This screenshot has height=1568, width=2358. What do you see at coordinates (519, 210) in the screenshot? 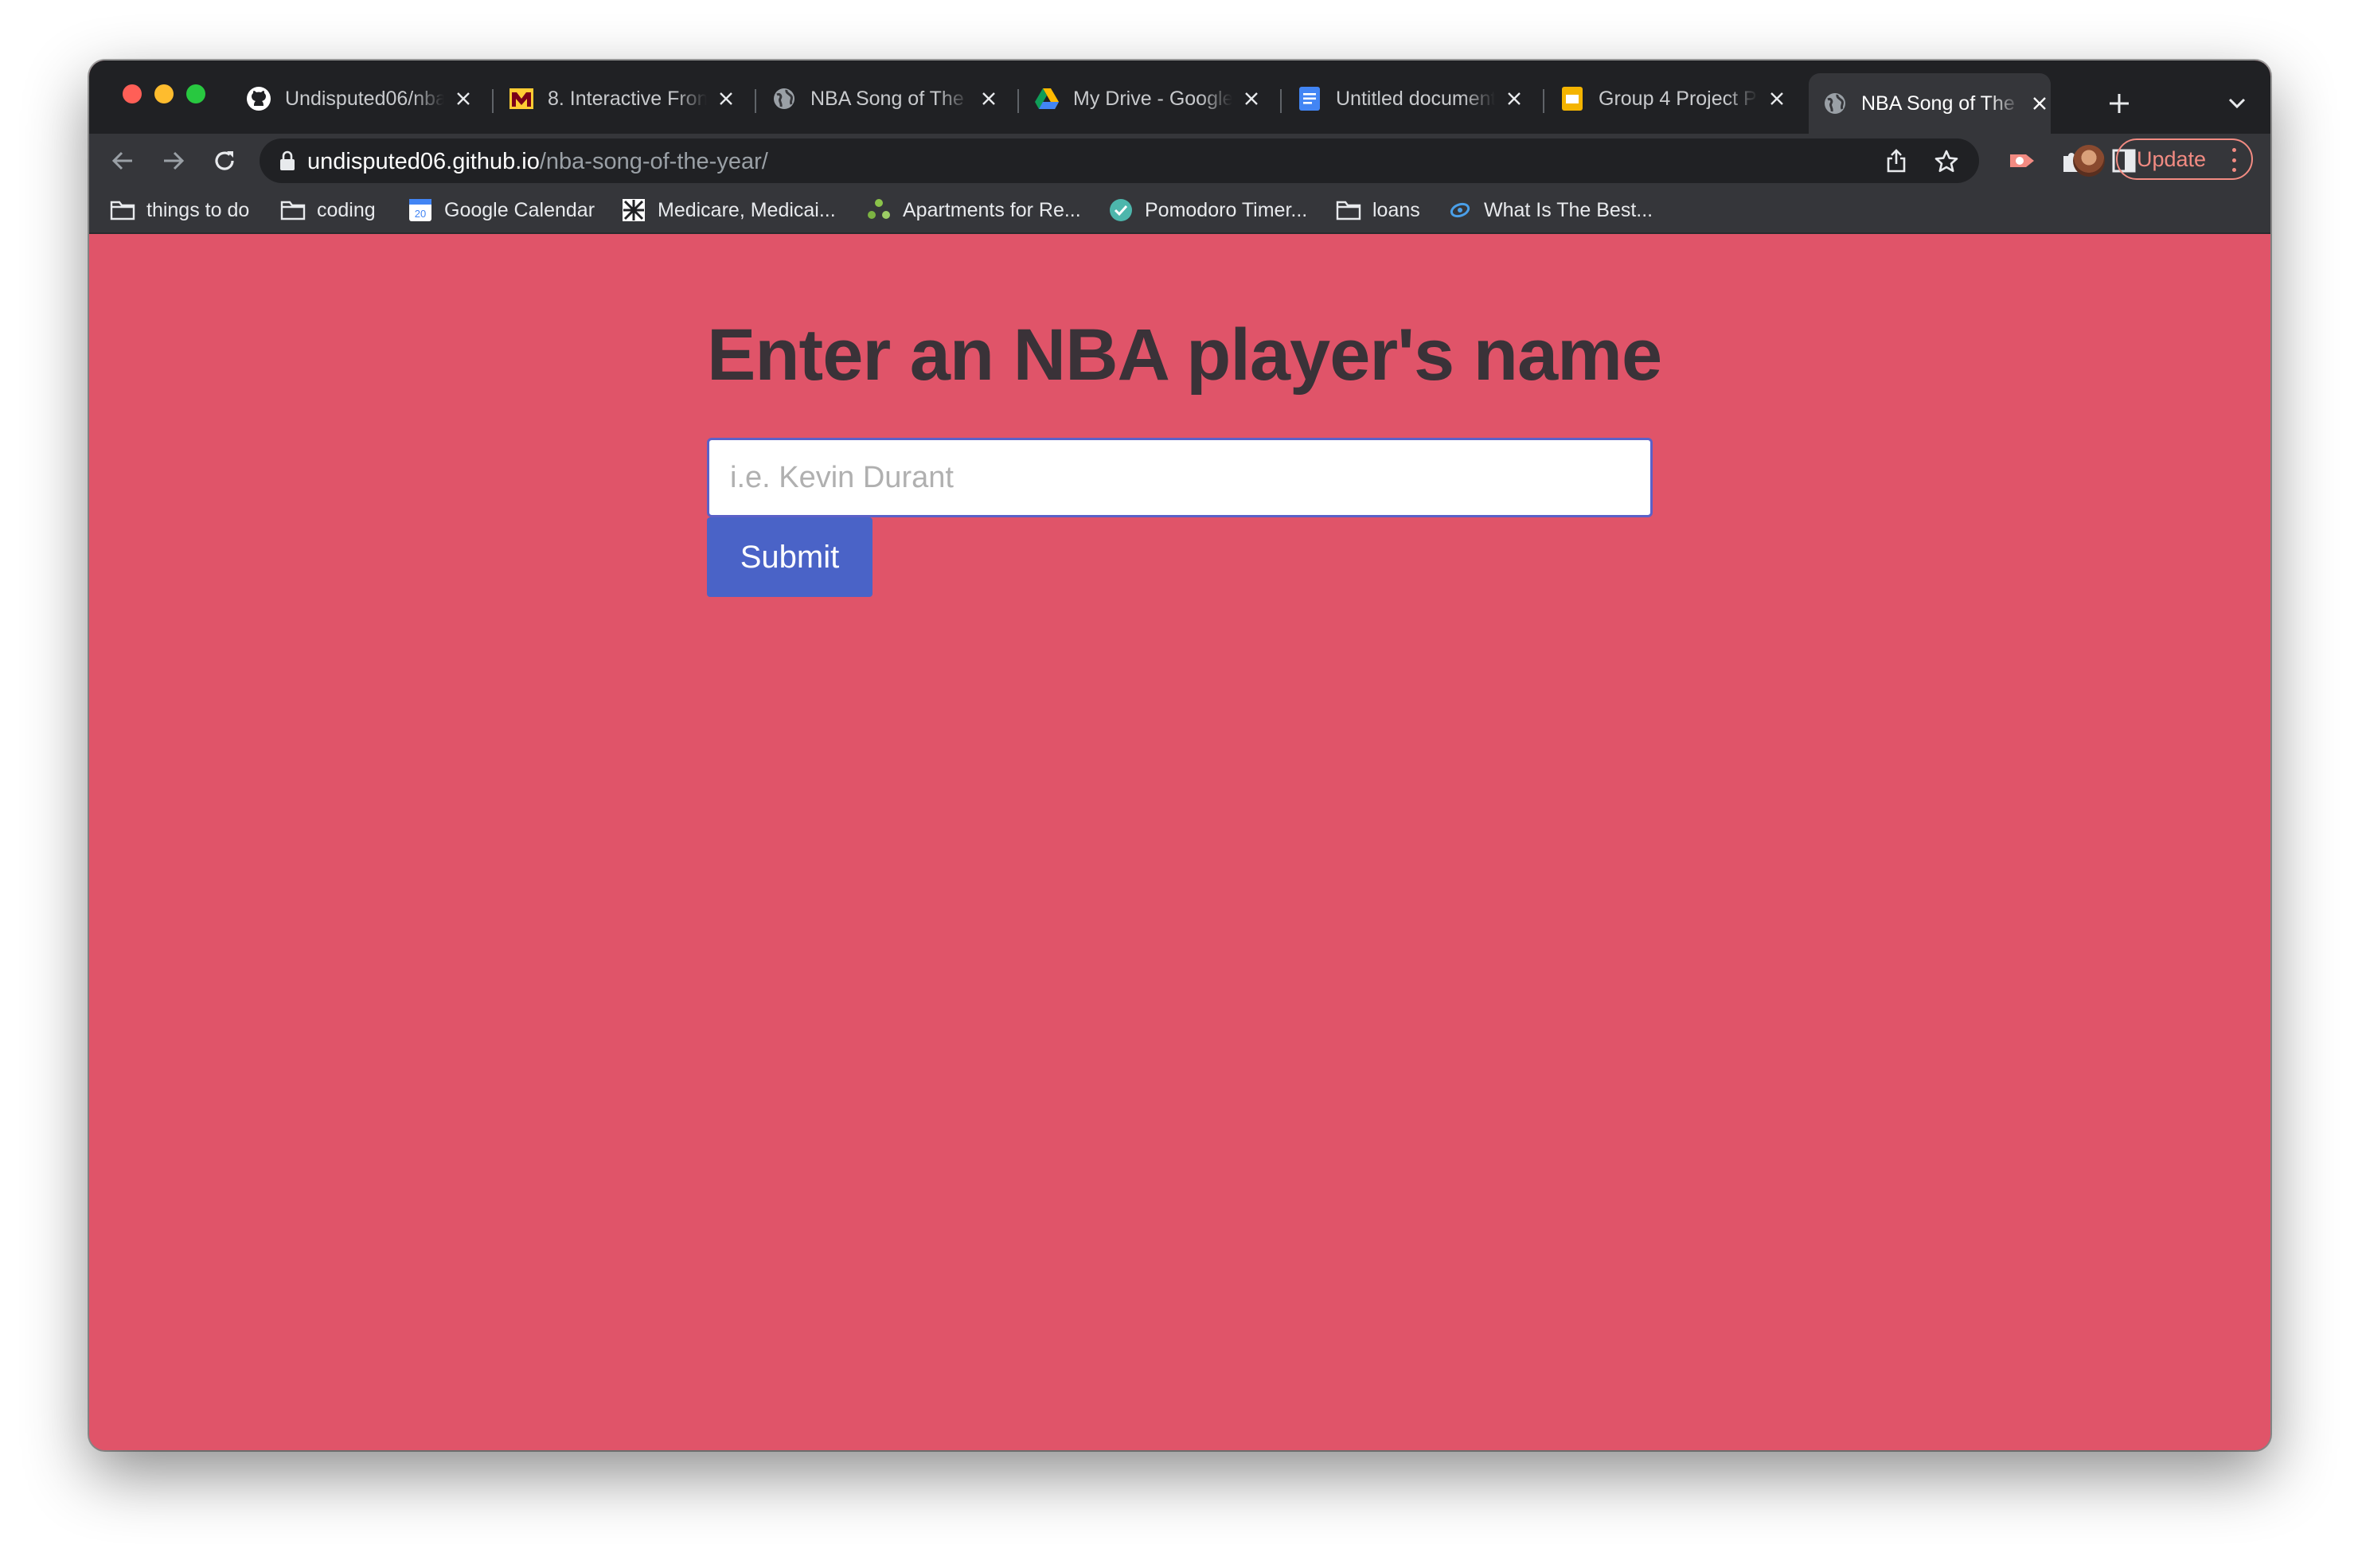
I see `bookmark-label: Google Calendar` at bounding box center [519, 210].